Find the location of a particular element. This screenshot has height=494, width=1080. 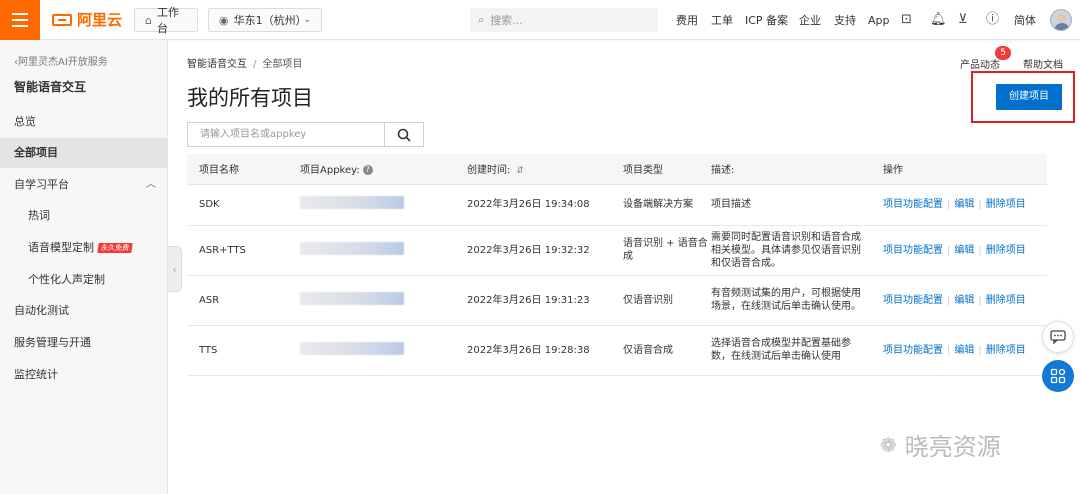

sidebar-back-label: 阿里灵杰AI开放服务 is located at coordinates (63, 62).